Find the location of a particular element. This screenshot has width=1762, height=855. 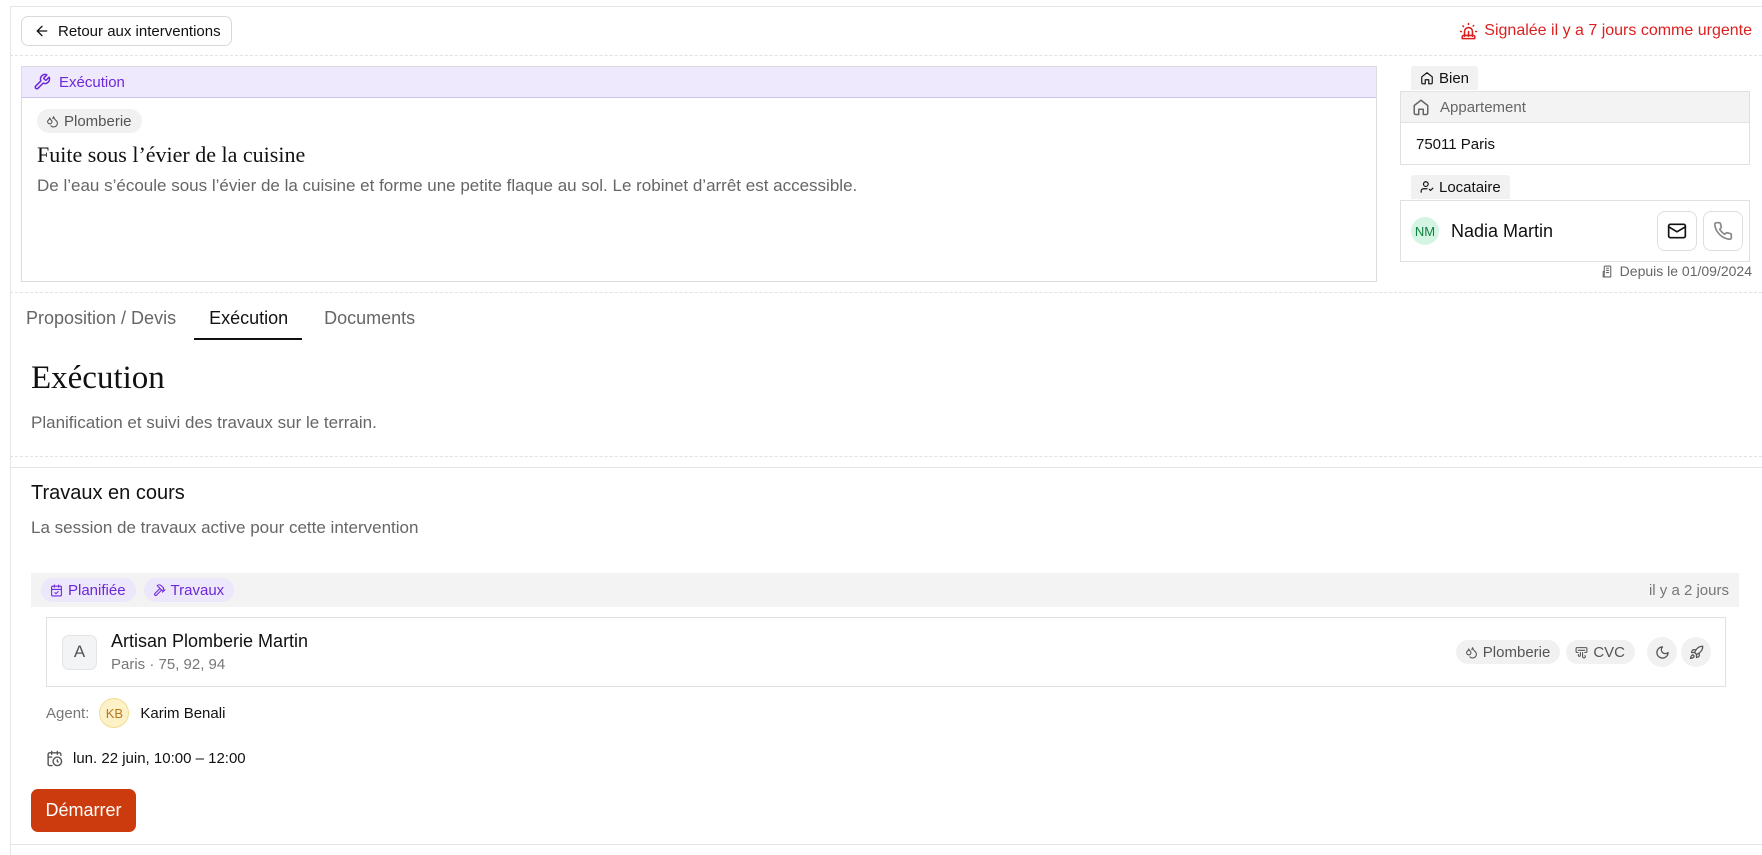

tenant-name: Nadia Martin is located at coordinates (1502, 230).